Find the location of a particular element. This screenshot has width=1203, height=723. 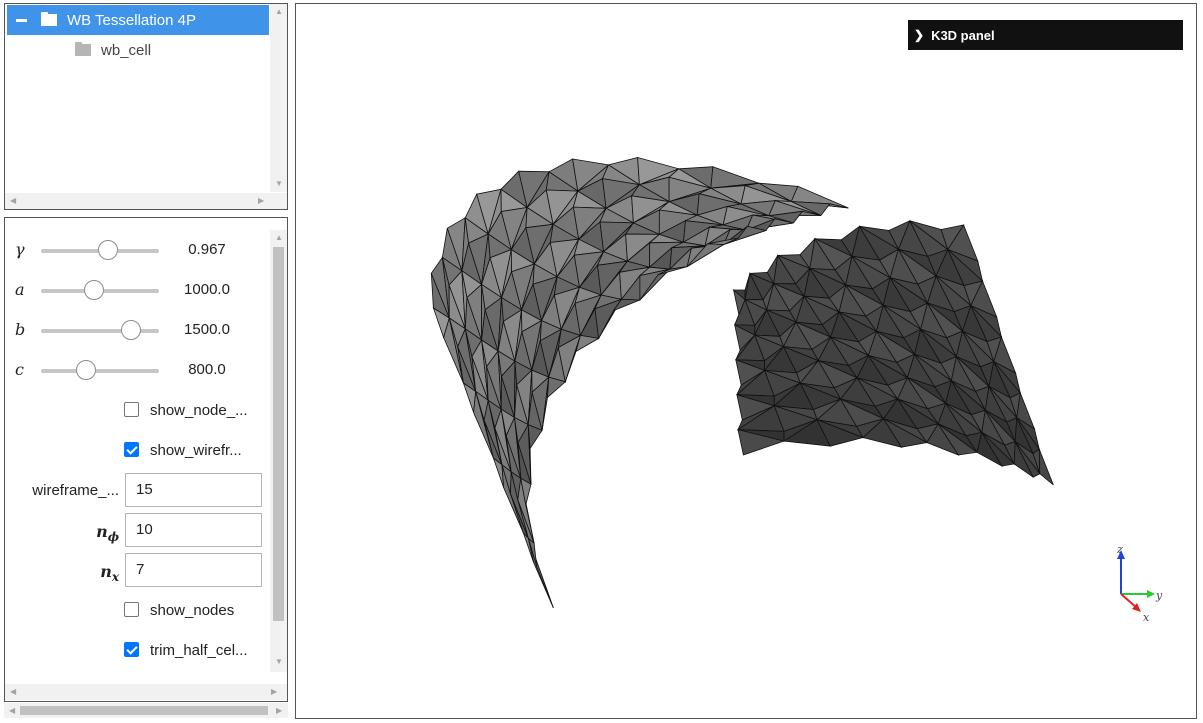

tree-horizontal-scrollbar: ◀ ▶ is located at coordinates (146, 201).